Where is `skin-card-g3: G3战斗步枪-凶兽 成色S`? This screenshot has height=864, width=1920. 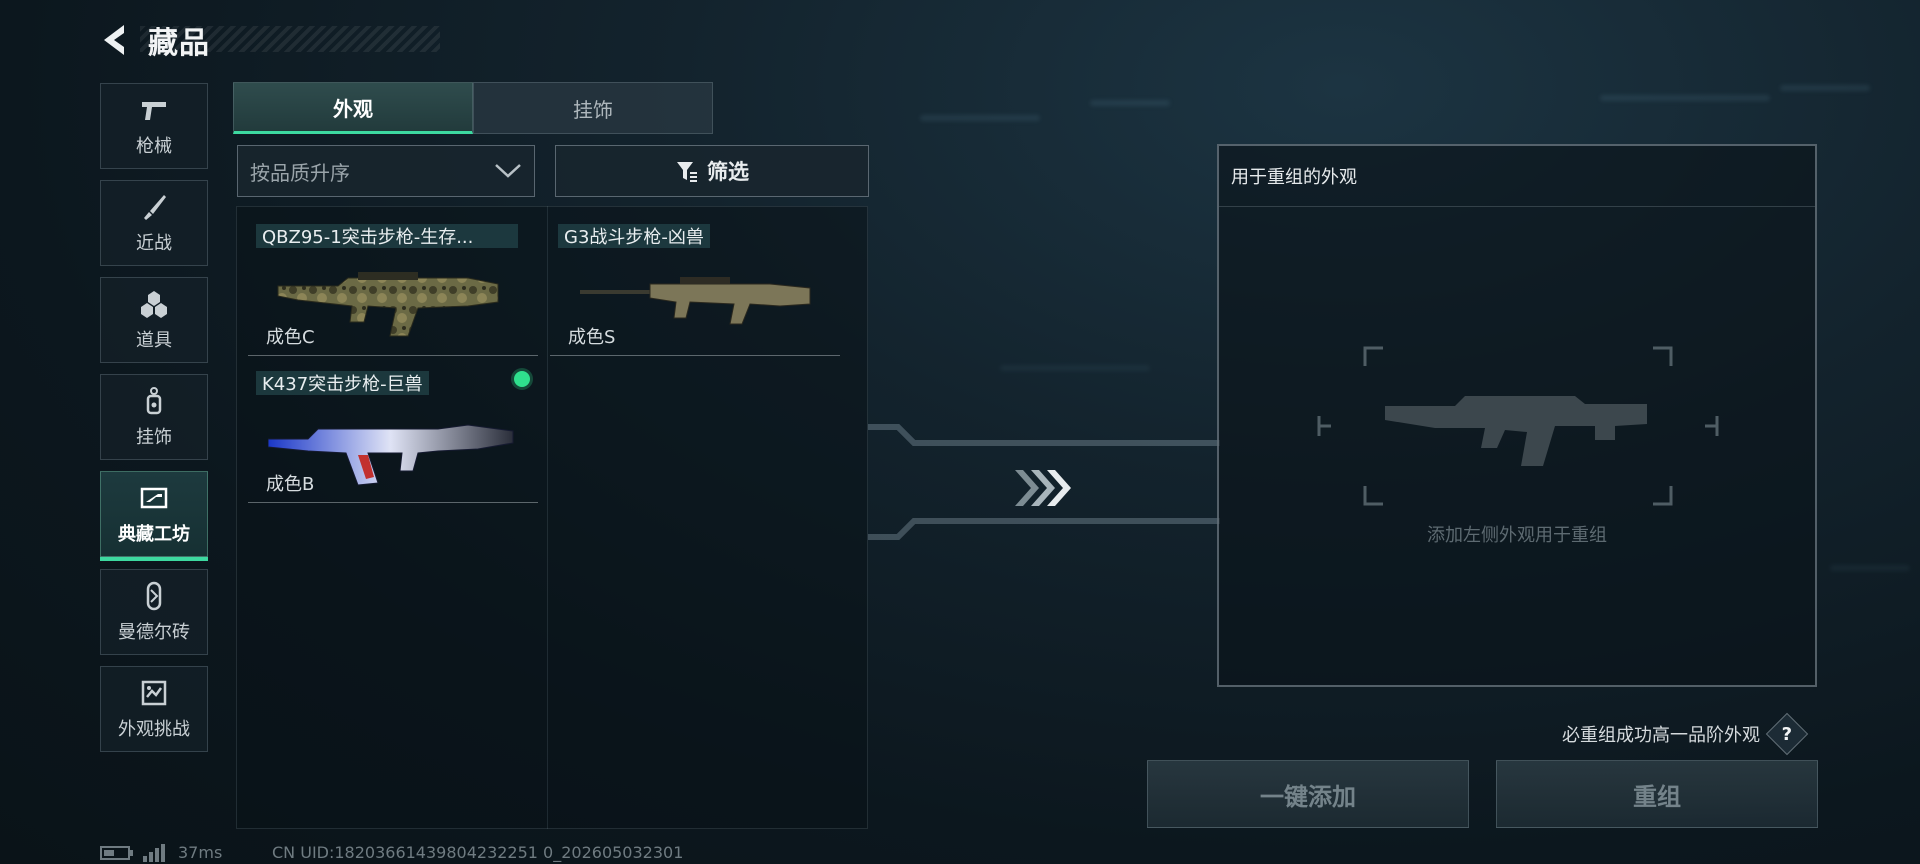
skin-card-g3: G3战斗步枪-凶兽 成色S is located at coordinates (695, 282).